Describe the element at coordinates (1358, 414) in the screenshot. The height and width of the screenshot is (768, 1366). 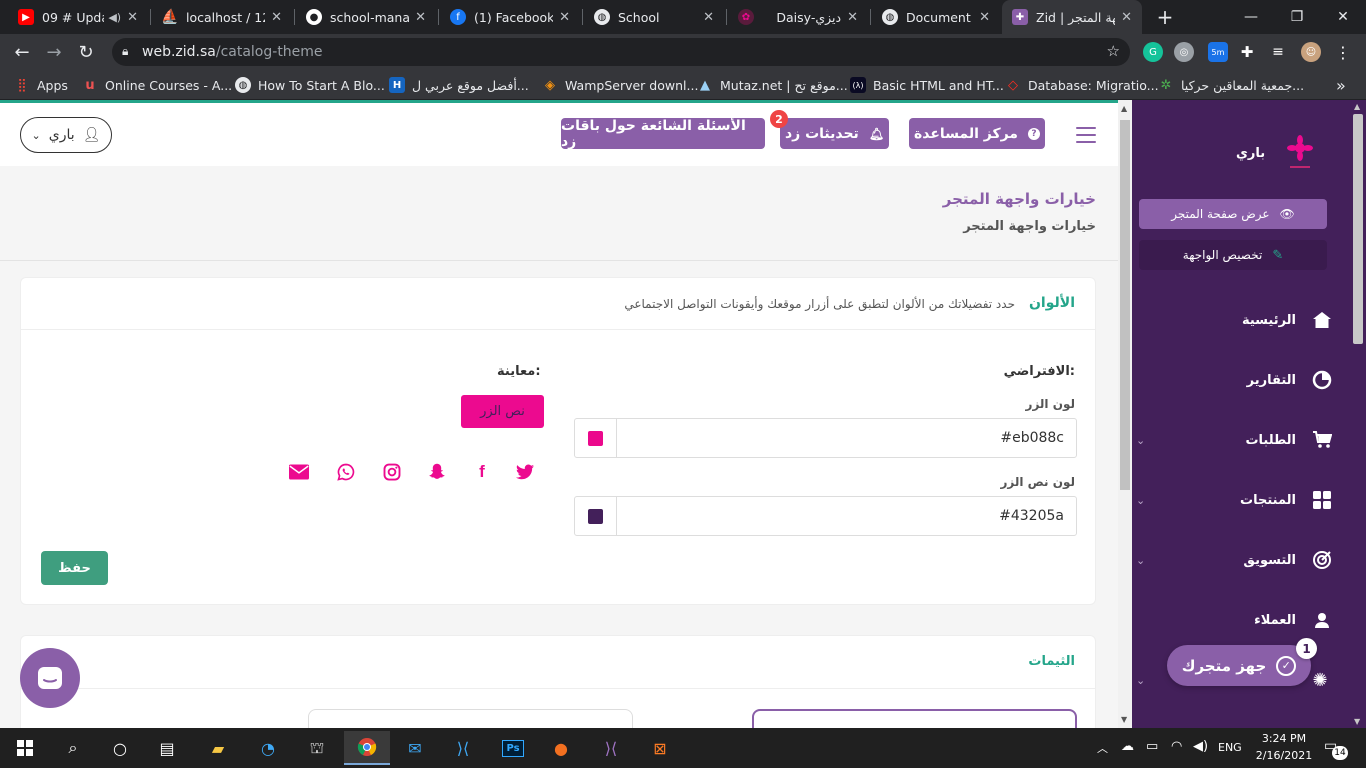
I see `sidebar-scrollbar: ▲ ▼` at that location.